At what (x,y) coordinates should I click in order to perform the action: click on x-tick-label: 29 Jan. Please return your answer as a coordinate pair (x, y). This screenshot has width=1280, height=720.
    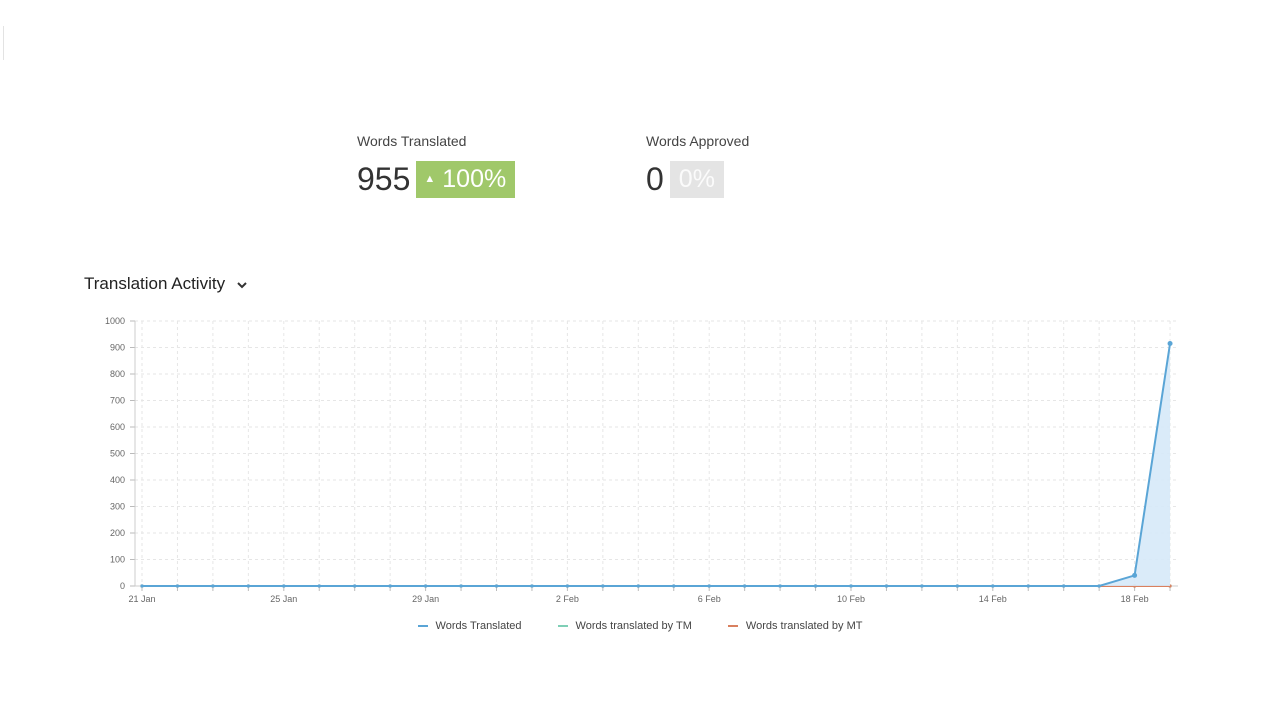
    Looking at the image, I should click on (425, 599).